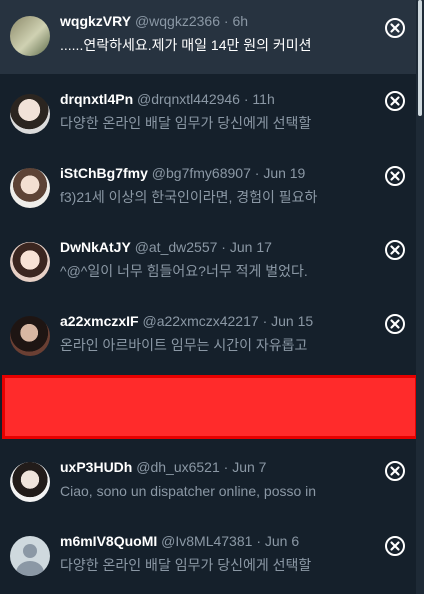 This screenshot has height=594, width=424. I want to click on user-handle: @bg7fmy68907, so click(201, 173).